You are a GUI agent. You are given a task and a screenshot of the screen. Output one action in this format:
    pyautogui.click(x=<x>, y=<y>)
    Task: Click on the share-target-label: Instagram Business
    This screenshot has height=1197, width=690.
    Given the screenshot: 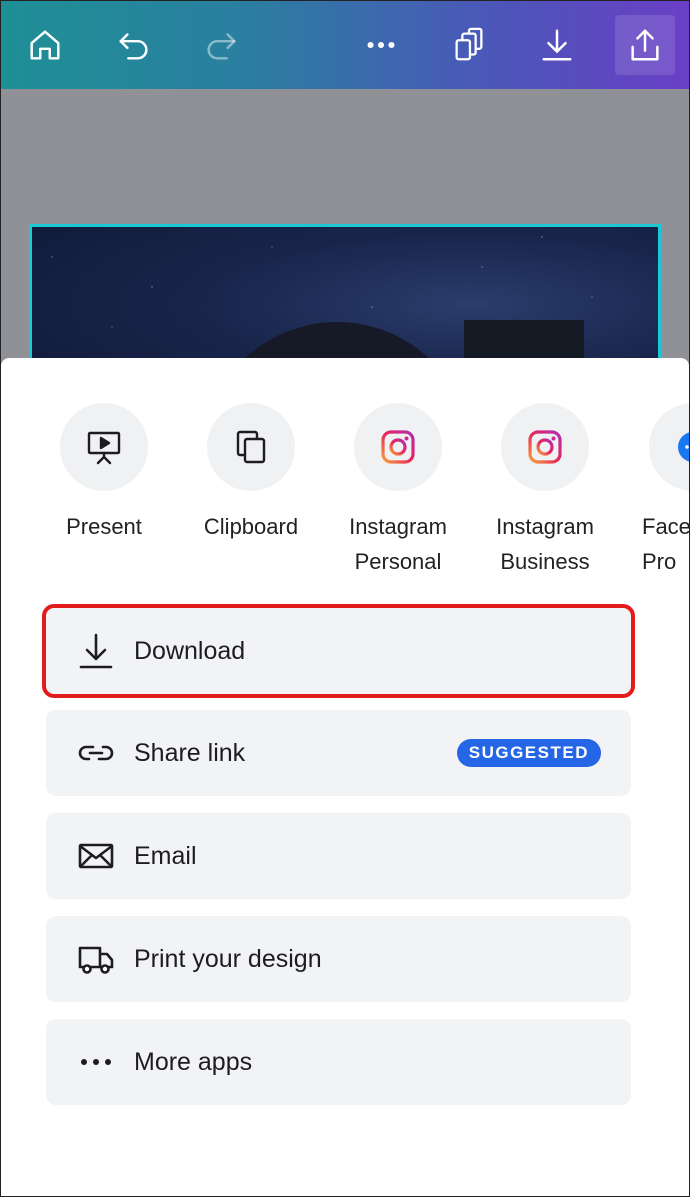 What is the action you would take?
    pyautogui.click(x=545, y=544)
    